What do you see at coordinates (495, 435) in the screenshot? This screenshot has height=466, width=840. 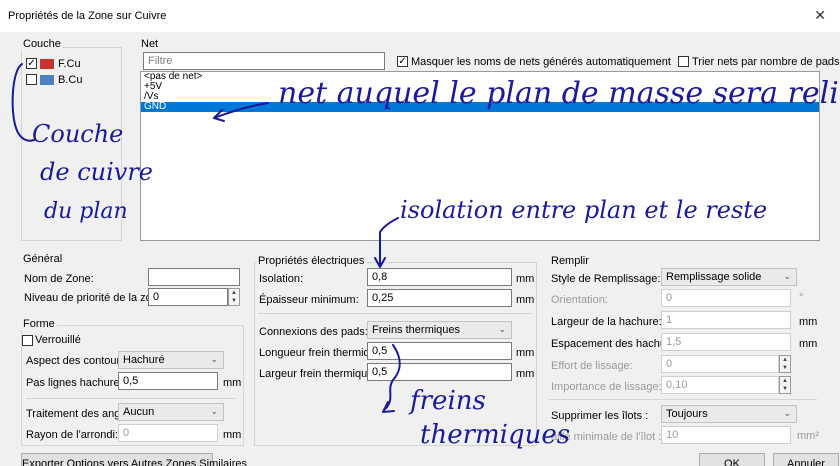 I see `thermal-annotation-line2: thermiques` at bounding box center [495, 435].